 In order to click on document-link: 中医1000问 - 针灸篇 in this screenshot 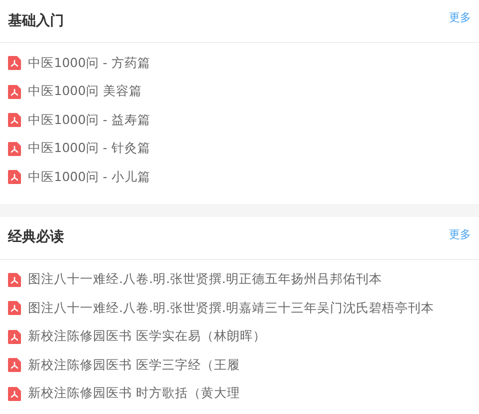, I will do `click(89, 148)`.